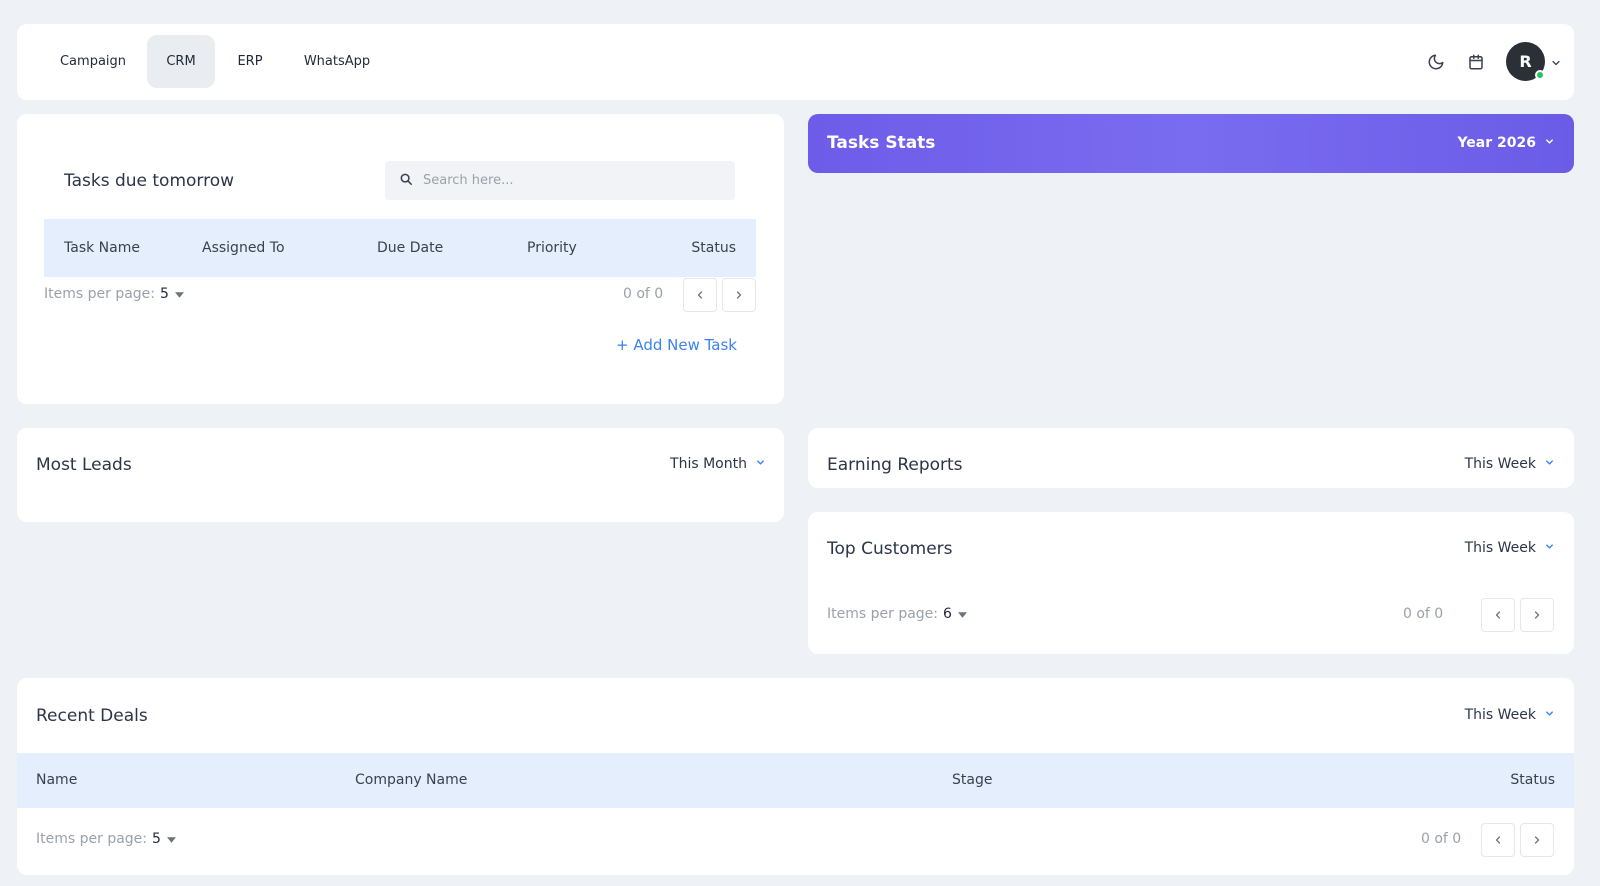 This screenshot has width=1600, height=886. What do you see at coordinates (406, 180) in the screenshot?
I see `search-icon` at bounding box center [406, 180].